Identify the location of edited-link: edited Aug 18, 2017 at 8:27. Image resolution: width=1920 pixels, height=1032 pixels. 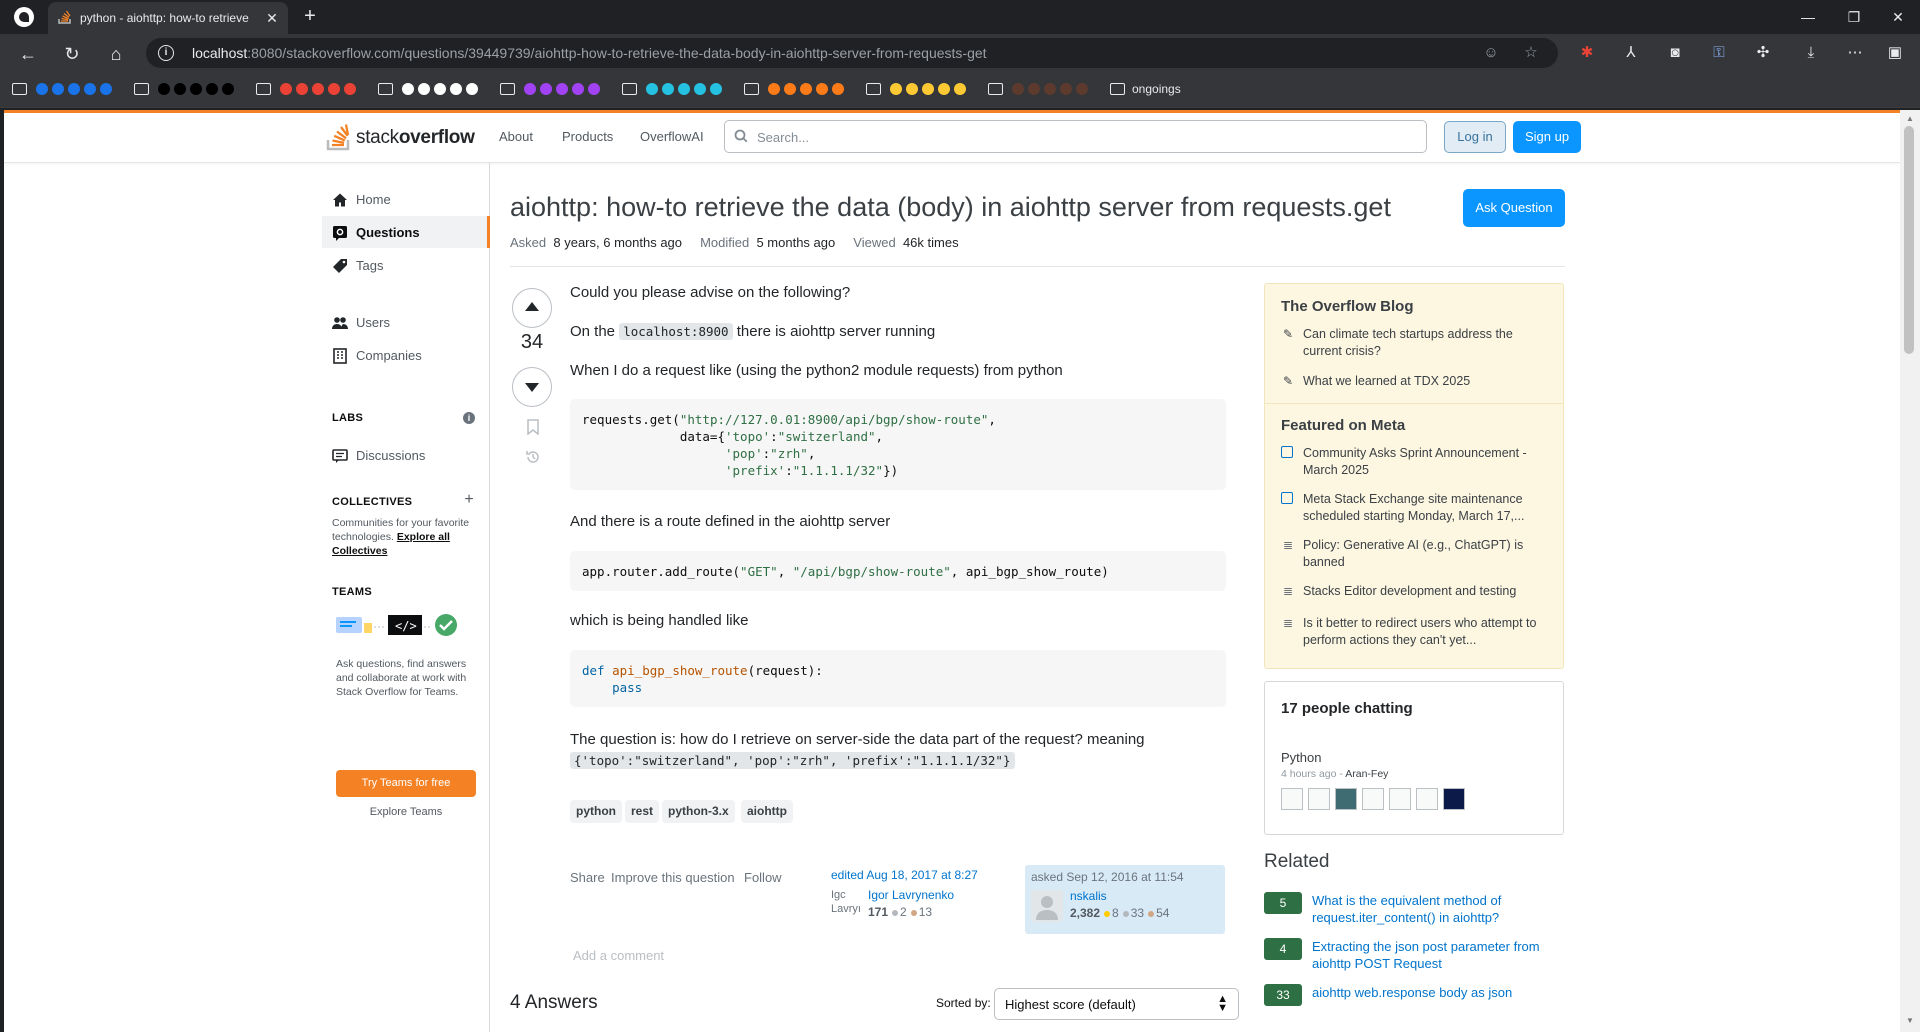
(904, 875).